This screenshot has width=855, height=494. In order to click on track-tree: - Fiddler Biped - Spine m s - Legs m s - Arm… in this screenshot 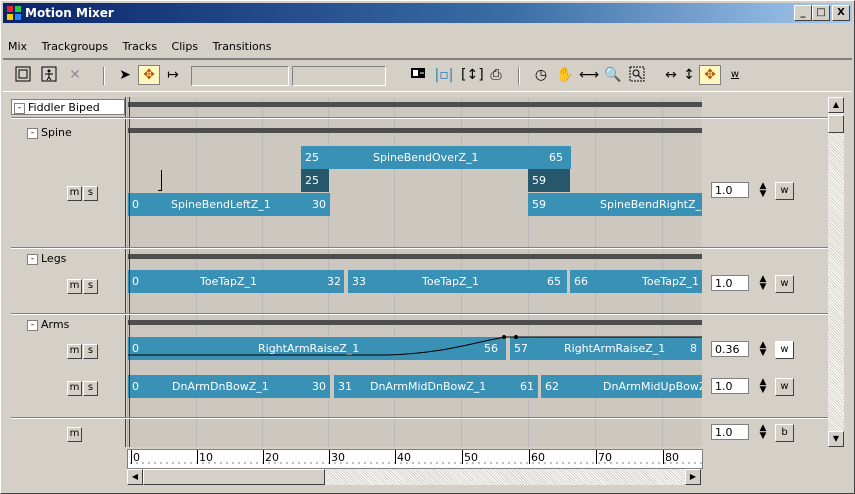, I will do `click(68, 272)`.